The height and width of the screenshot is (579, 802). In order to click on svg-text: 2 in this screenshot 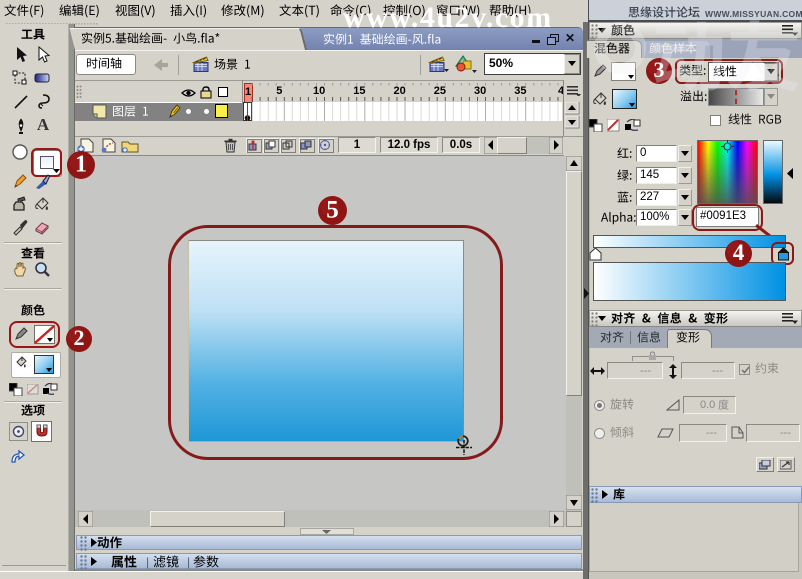, I will do `click(79, 337)`.